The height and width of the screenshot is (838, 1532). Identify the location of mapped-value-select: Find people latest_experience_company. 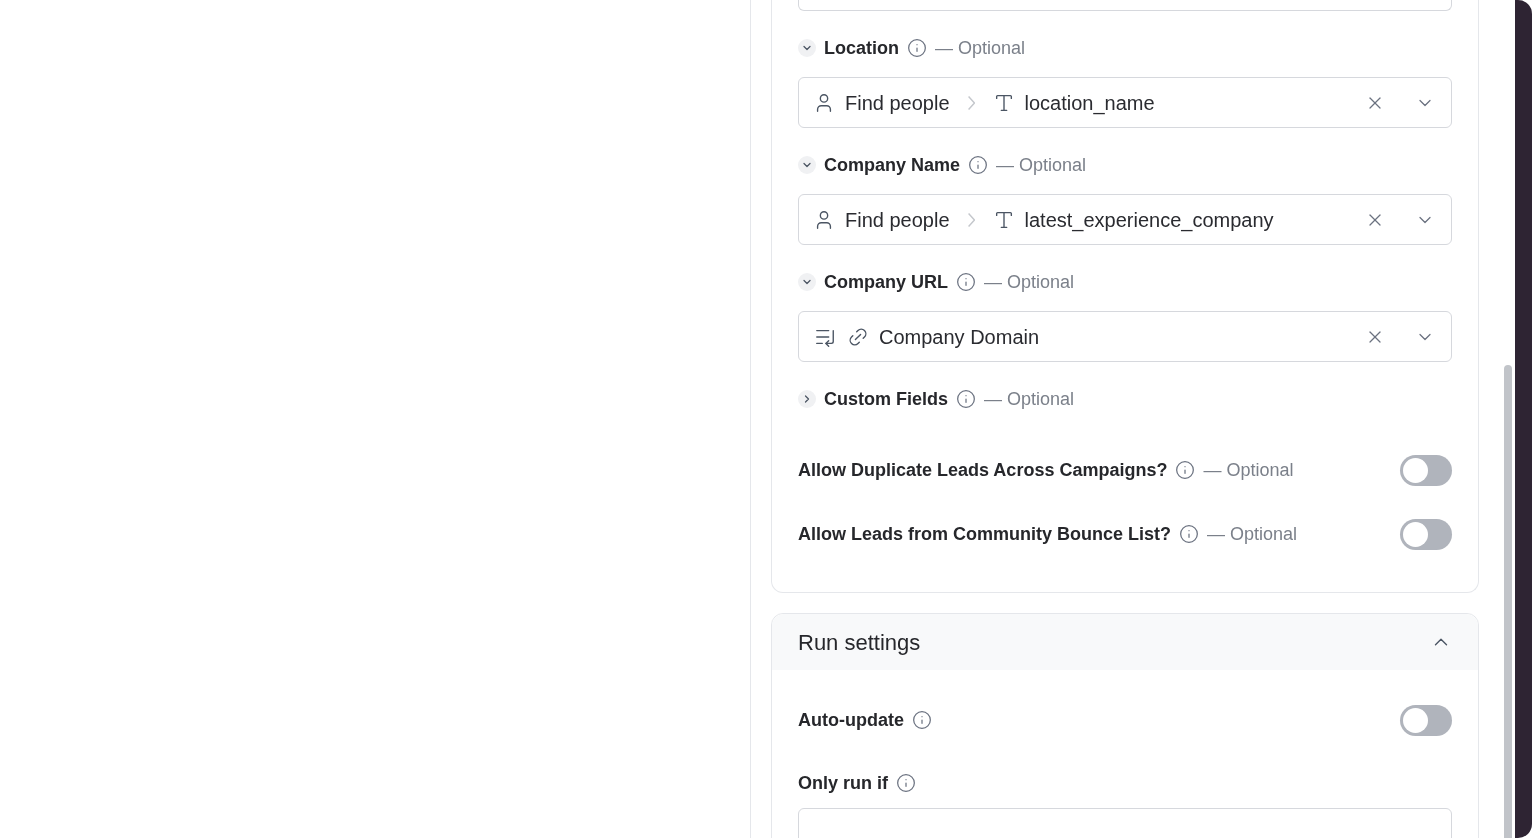
(1125, 219).